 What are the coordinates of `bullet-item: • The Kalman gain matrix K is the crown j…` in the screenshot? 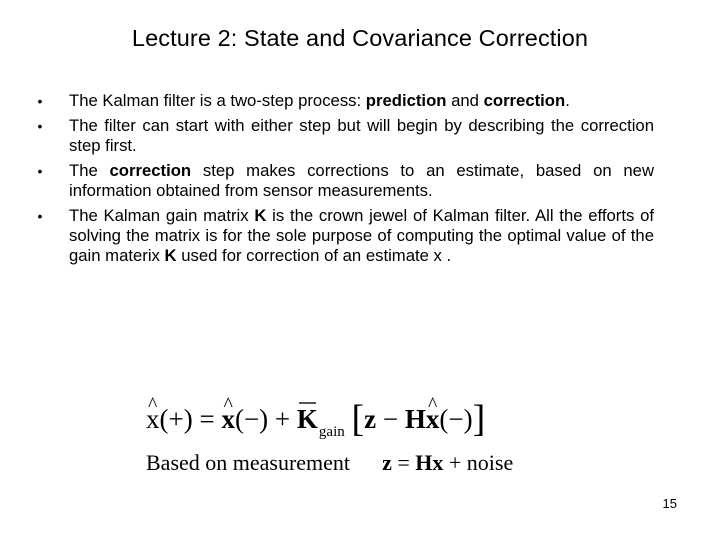 It's located at (344, 236).